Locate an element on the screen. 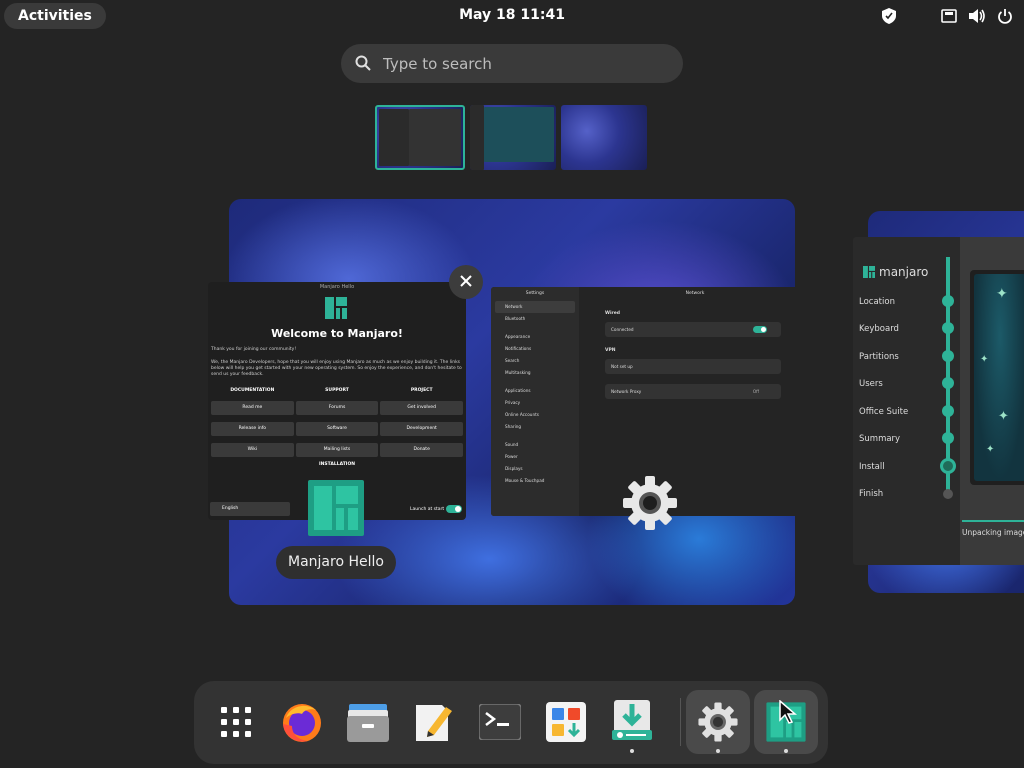 The width and height of the screenshot is (1024, 768). sidebar-item-sharing: Sharing is located at coordinates (535, 427).